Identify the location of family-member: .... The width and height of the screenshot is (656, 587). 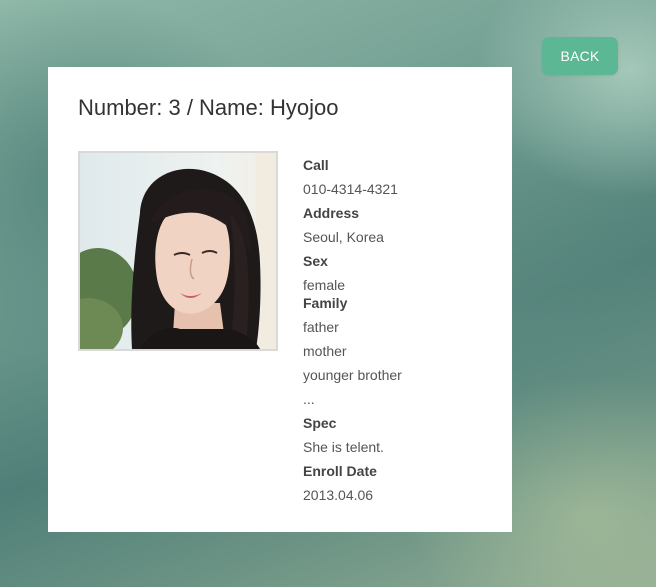
(309, 399).